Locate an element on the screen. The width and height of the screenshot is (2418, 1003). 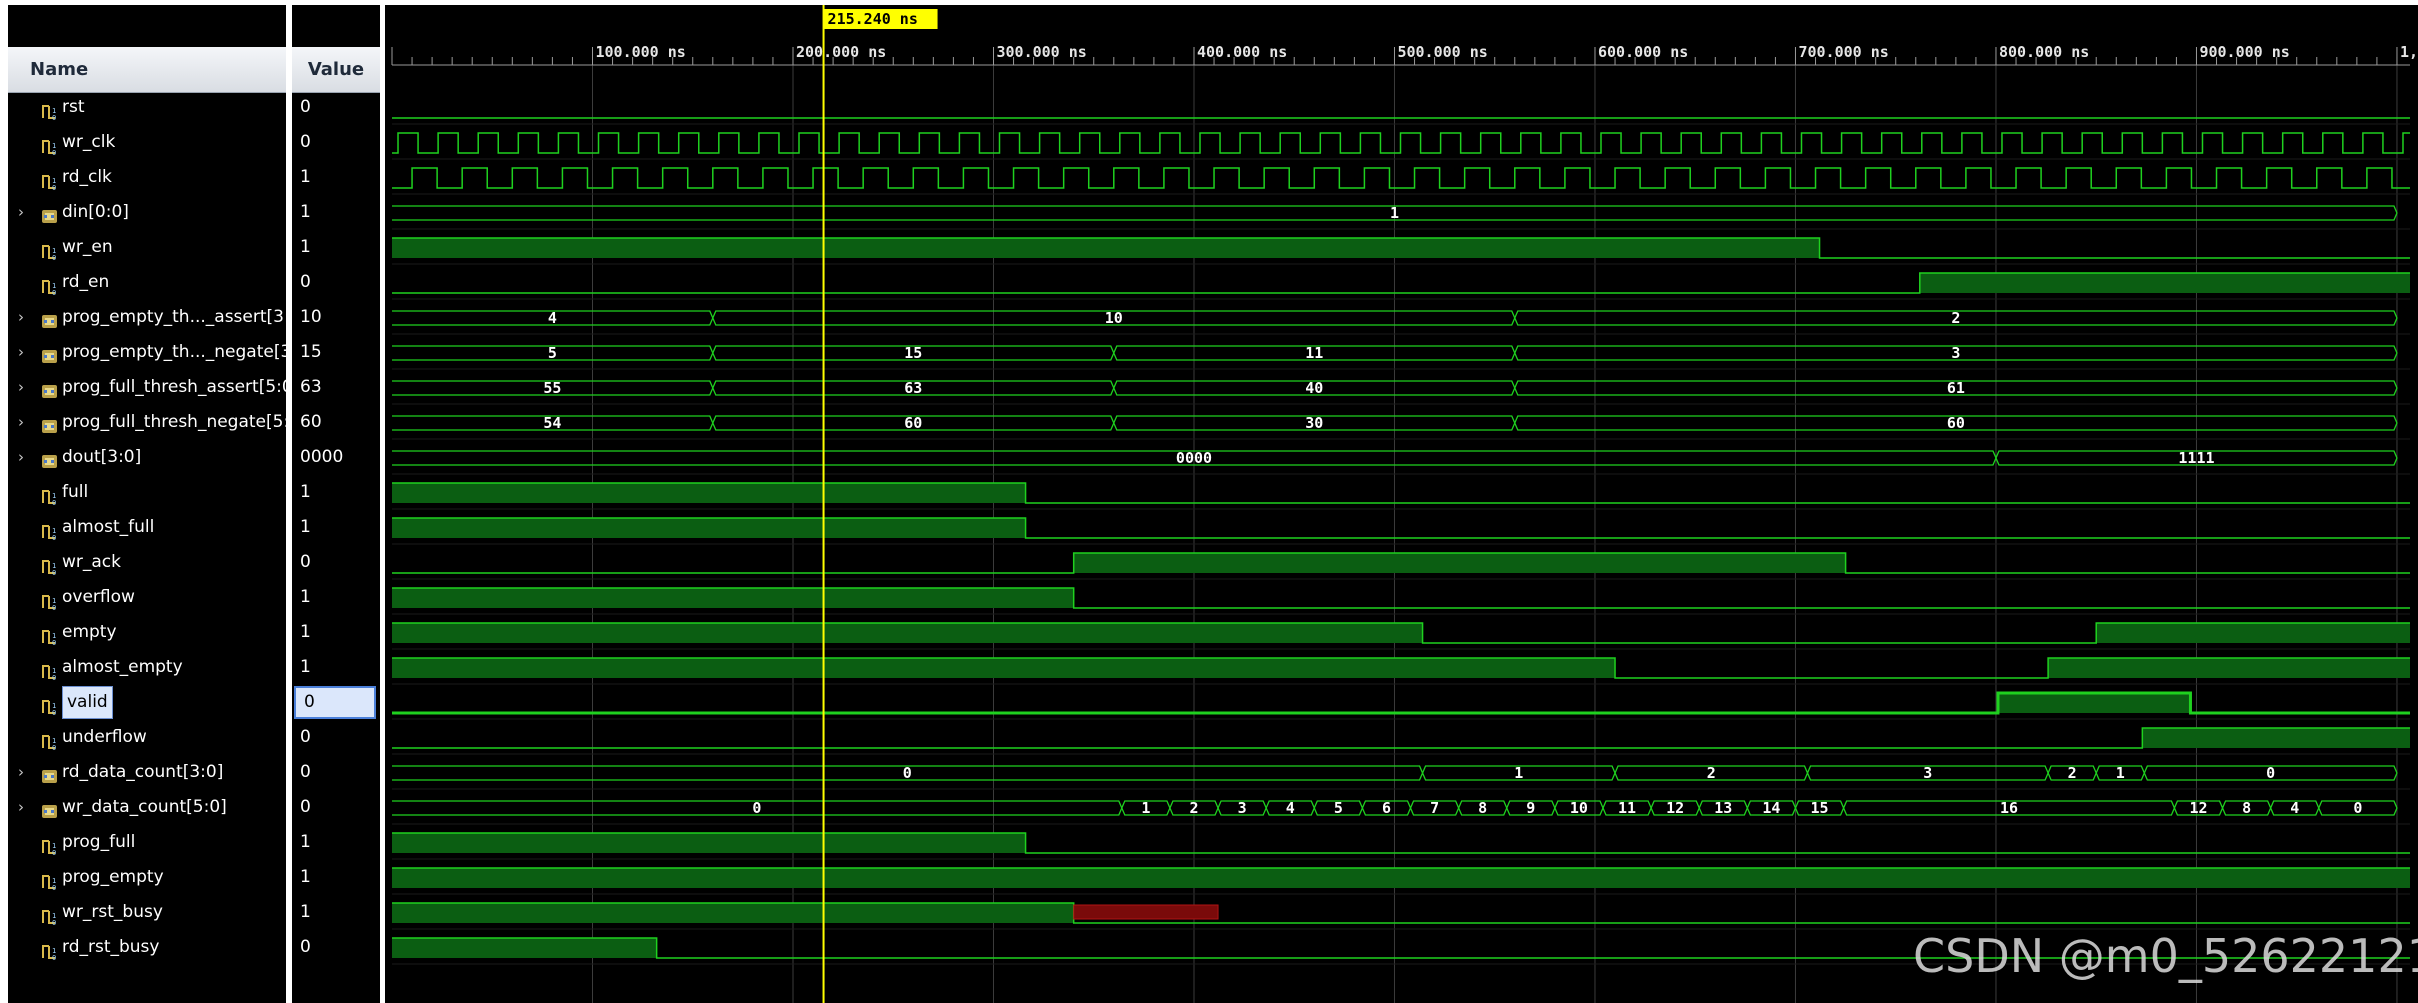
signal-name: wr_clk is located at coordinates (88, 142).